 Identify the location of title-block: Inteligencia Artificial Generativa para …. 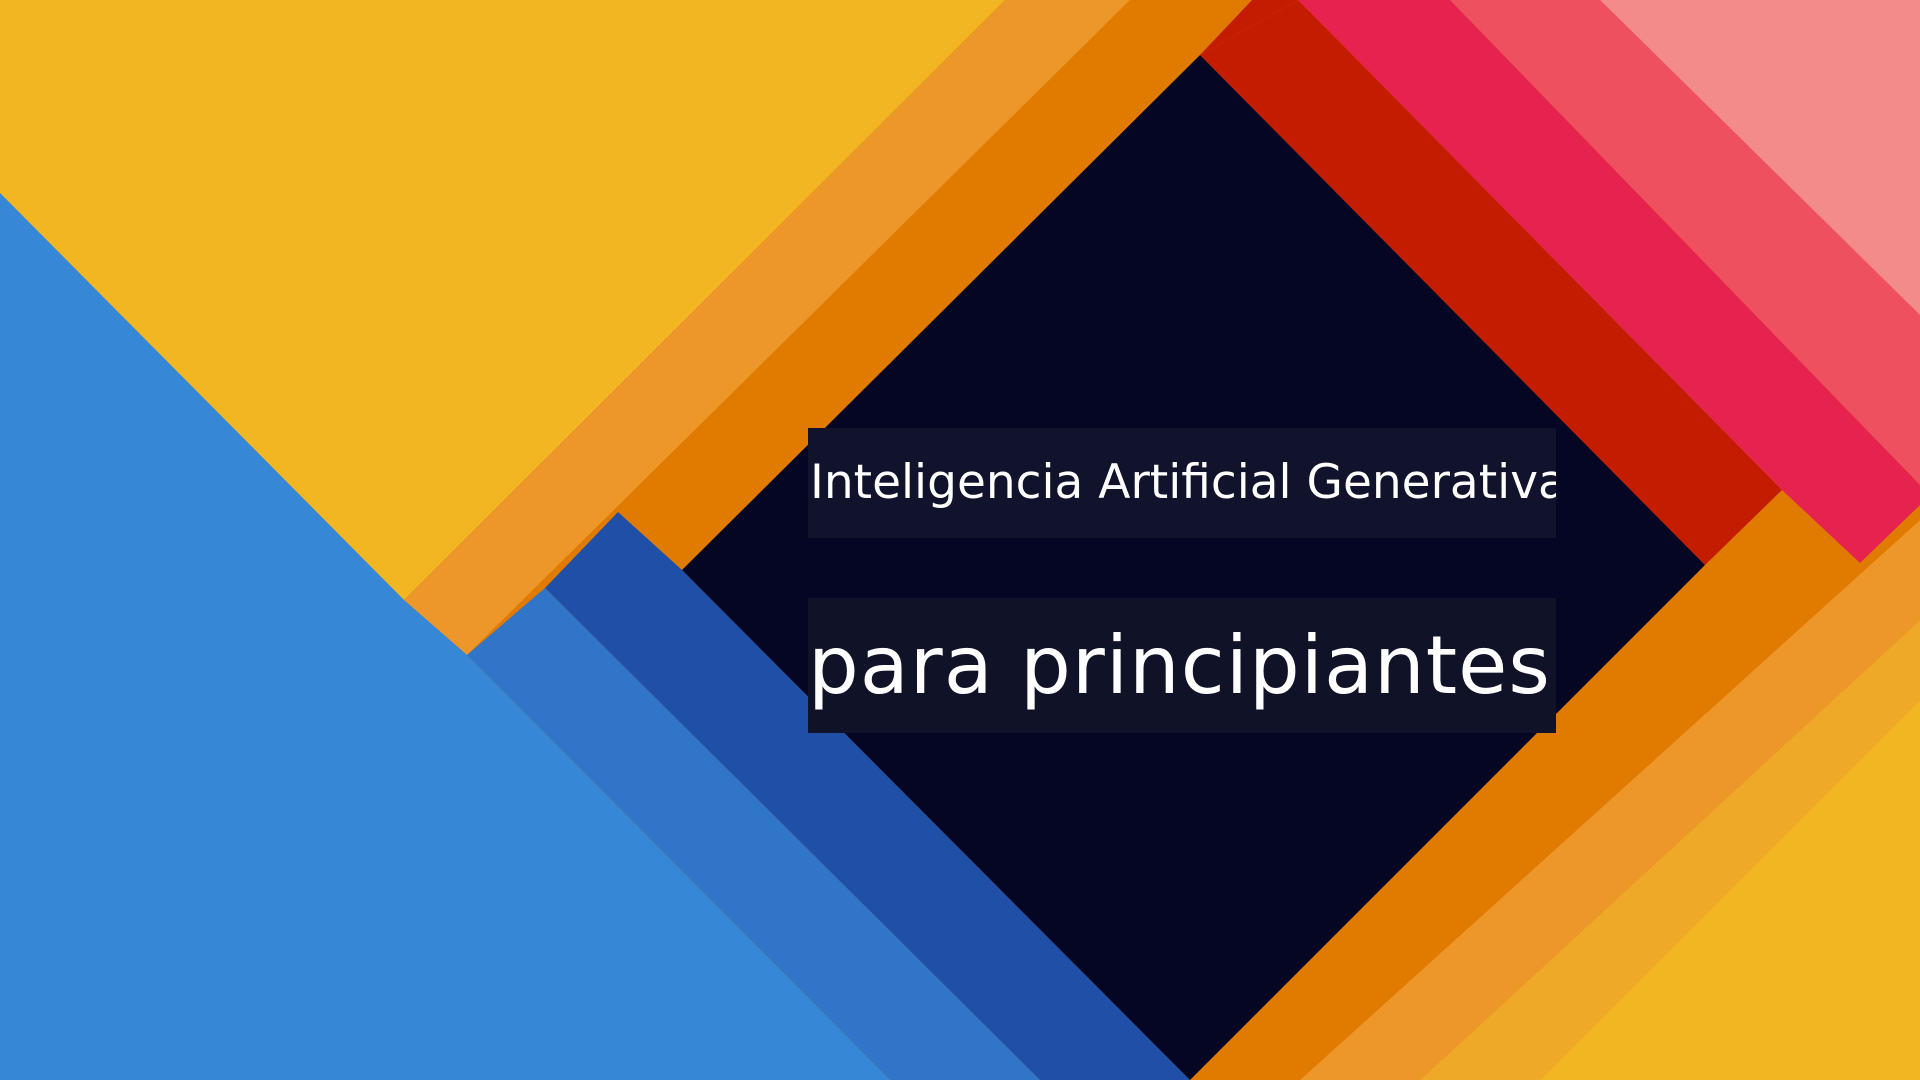
(1182, 580).